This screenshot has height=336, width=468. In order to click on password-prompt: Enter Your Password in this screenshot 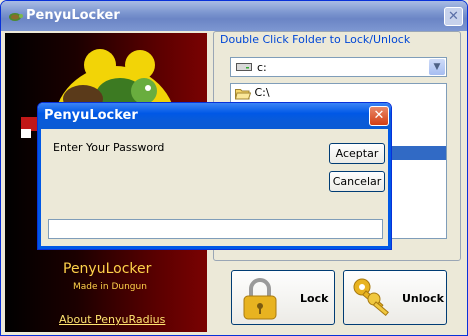, I will do `click(109, 147)`.